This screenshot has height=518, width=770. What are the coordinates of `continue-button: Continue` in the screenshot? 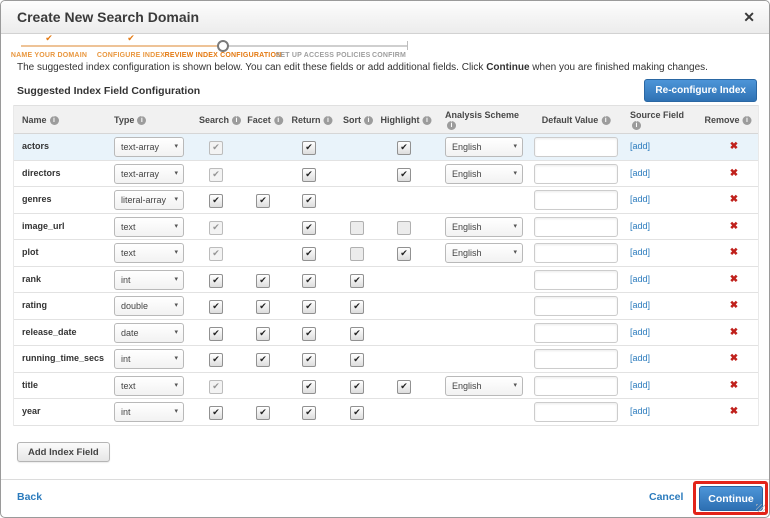 It's located at (731, 498).